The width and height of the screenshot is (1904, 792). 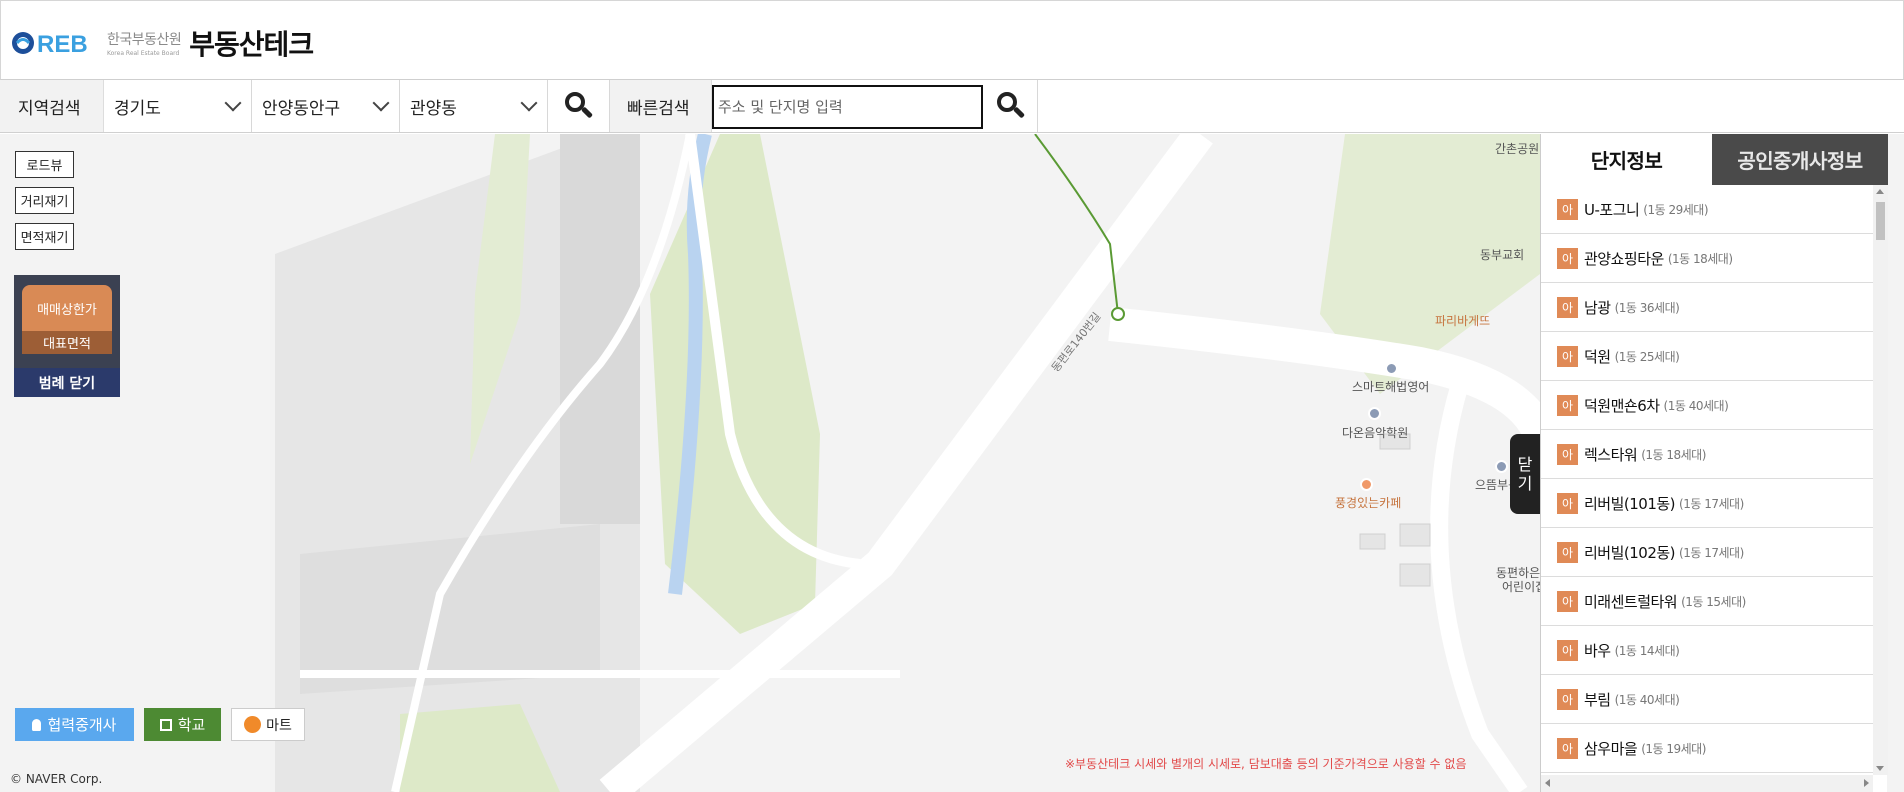 I want to click on school-layer-label: 학교, so click(x=191, y=725).